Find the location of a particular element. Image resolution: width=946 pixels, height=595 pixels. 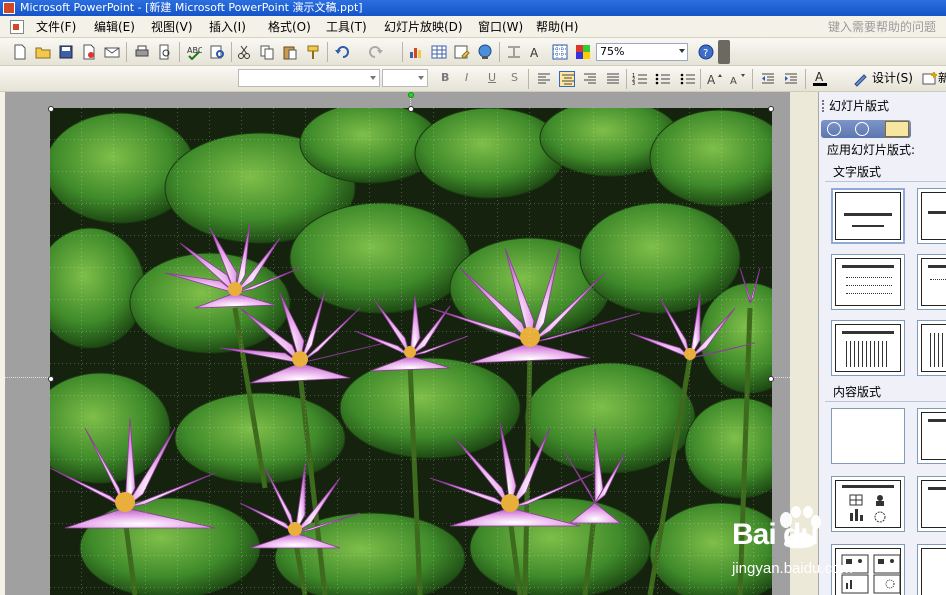

resize-handle-left is located at coordinates (51, 379).